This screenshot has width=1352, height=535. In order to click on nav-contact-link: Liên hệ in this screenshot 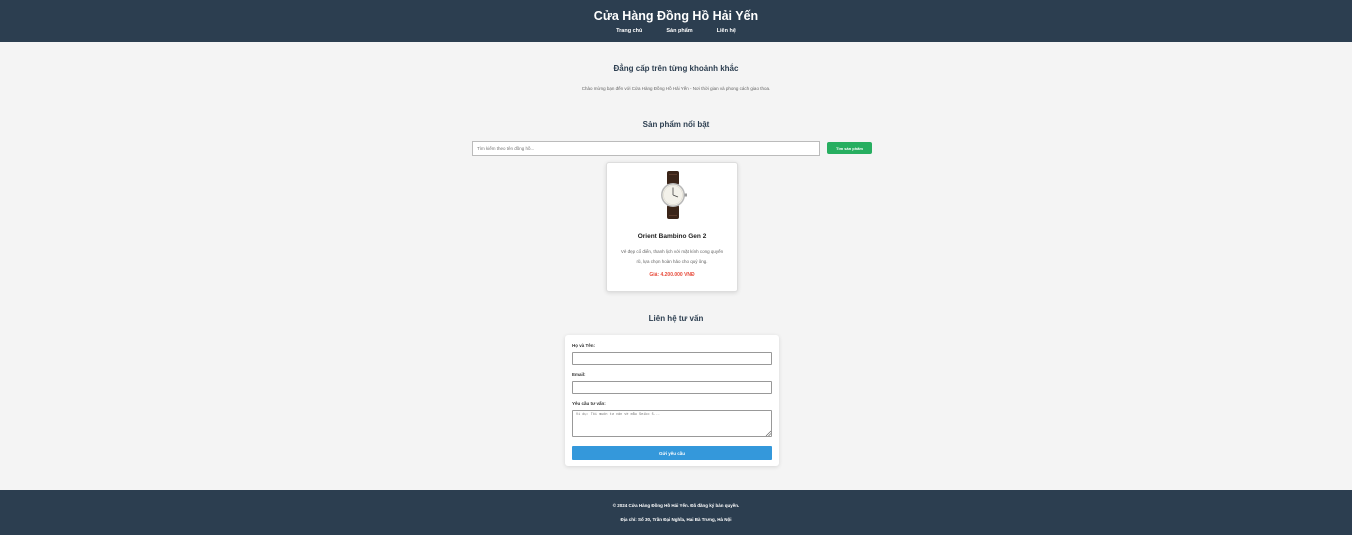, I will do `click(726, 31)`.